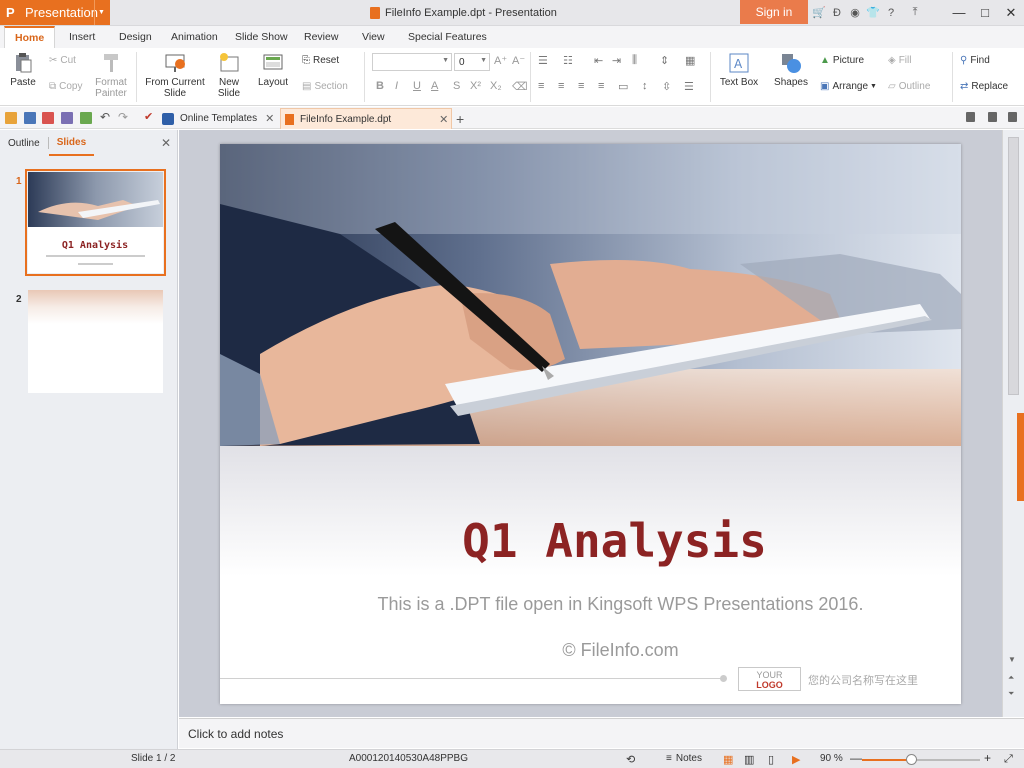 The image size is (1024, 768). Describe the element at coordinates (472, 62) in the screenshot. I see `font-size-select: 0 ▼` at that location.